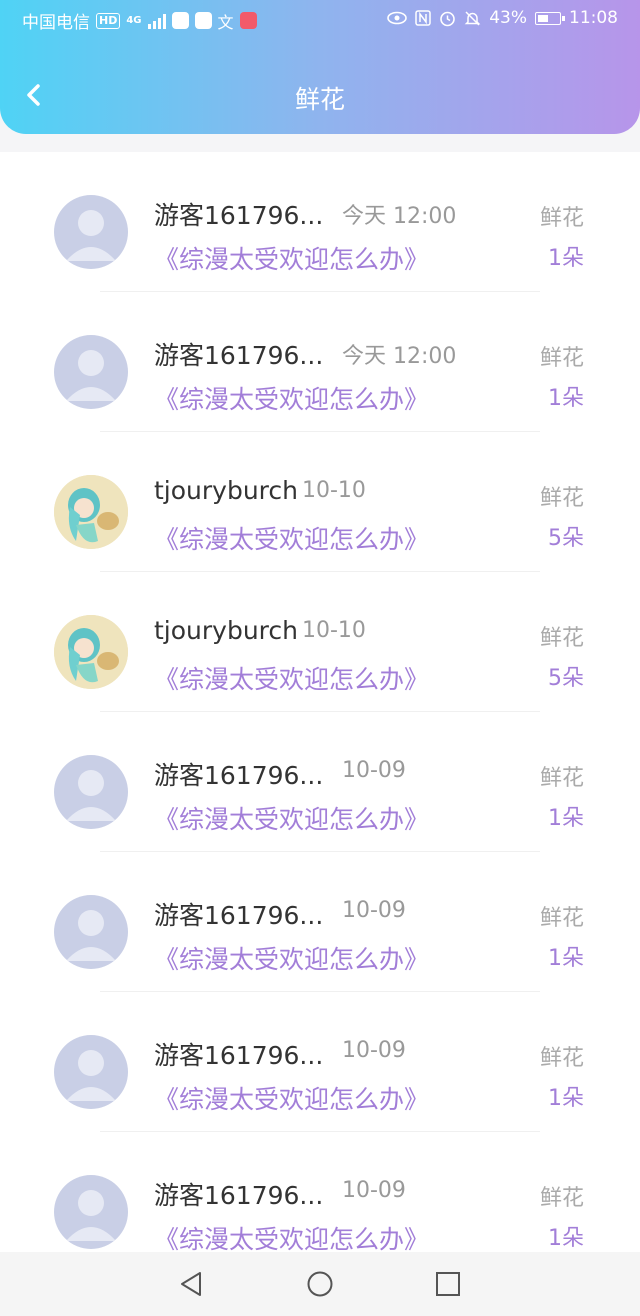 The width and height of the screenshot is (640, 1316). I want to click on chat-notification-icon, so click(203, 20).